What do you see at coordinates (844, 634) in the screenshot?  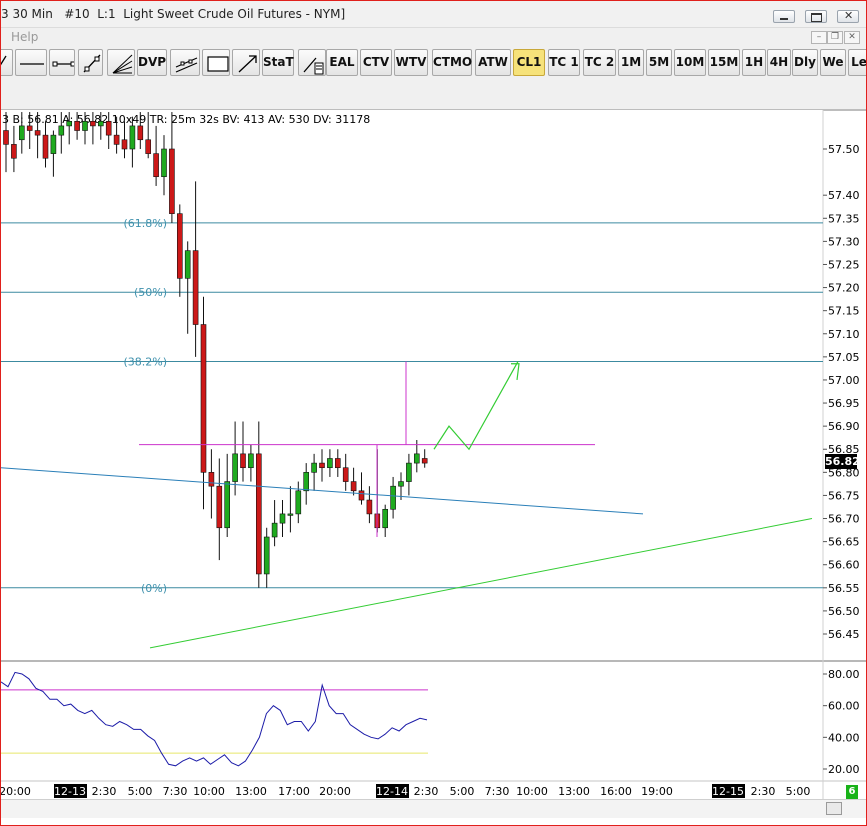 I see `y-tick-label: 56.45` at bounding box center [844, 634].